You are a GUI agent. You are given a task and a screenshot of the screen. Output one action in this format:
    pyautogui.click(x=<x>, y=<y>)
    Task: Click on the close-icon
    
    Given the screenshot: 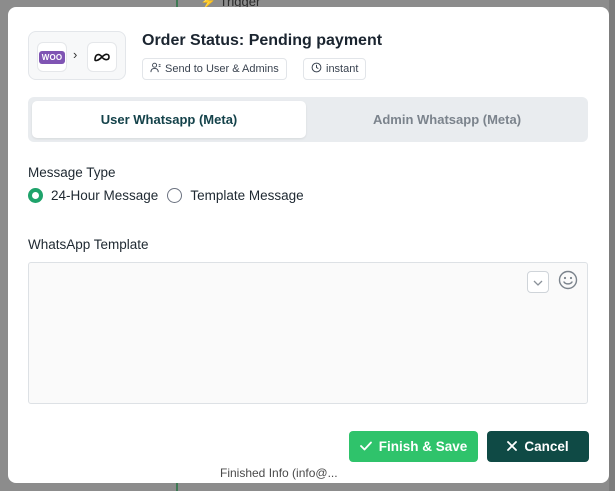 What is the action you would take?
    pyautogui.click(x=512, y=446)
    